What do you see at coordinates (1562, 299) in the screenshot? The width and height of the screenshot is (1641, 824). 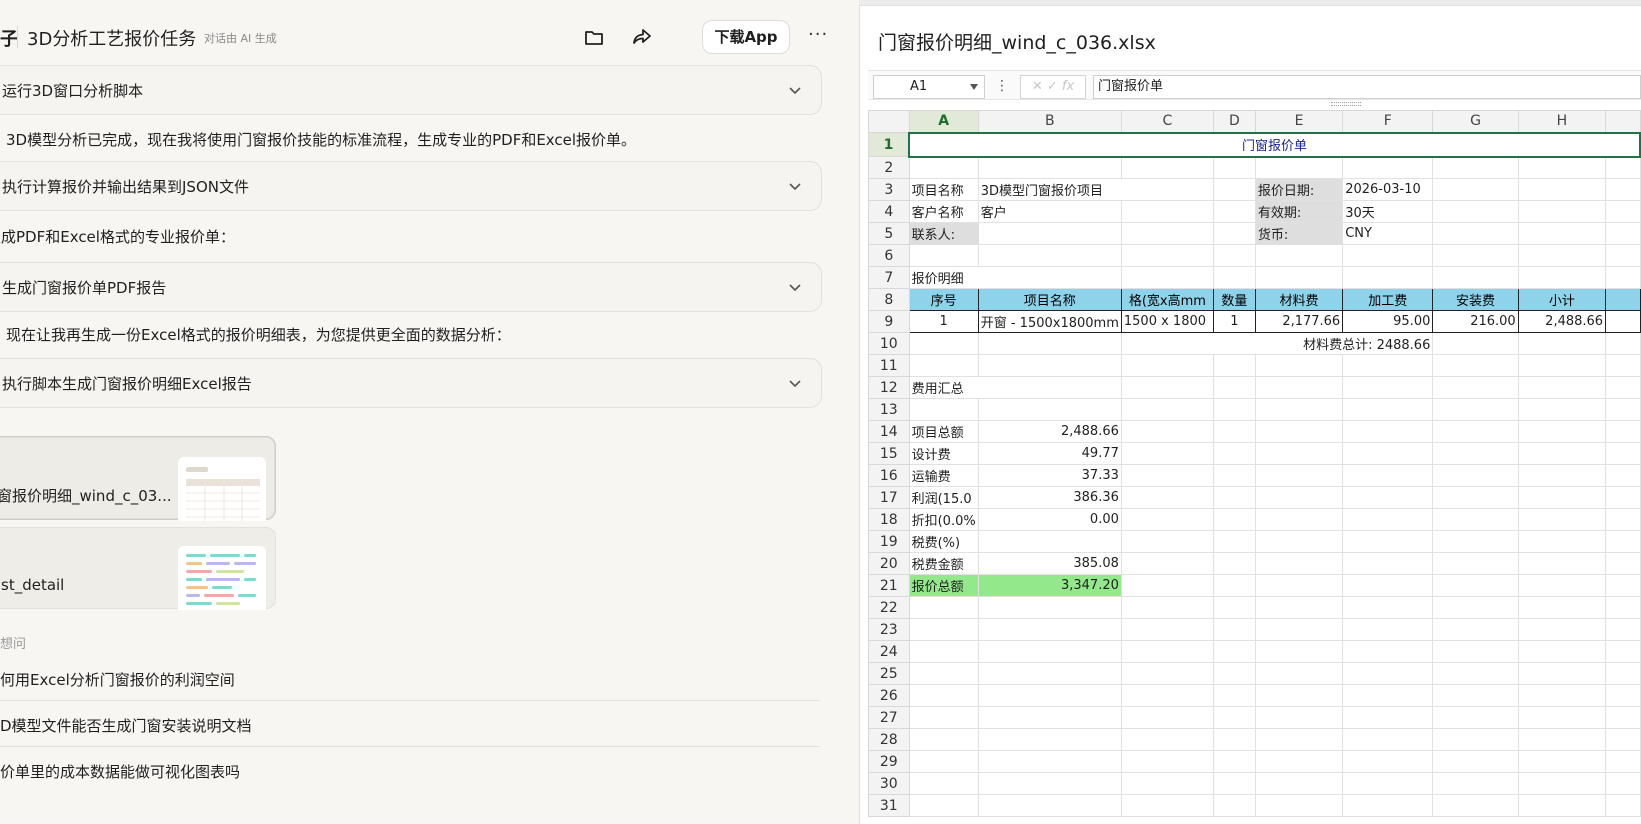 I see `table-header-cell: 小计` at bounding box center [1562, 299].